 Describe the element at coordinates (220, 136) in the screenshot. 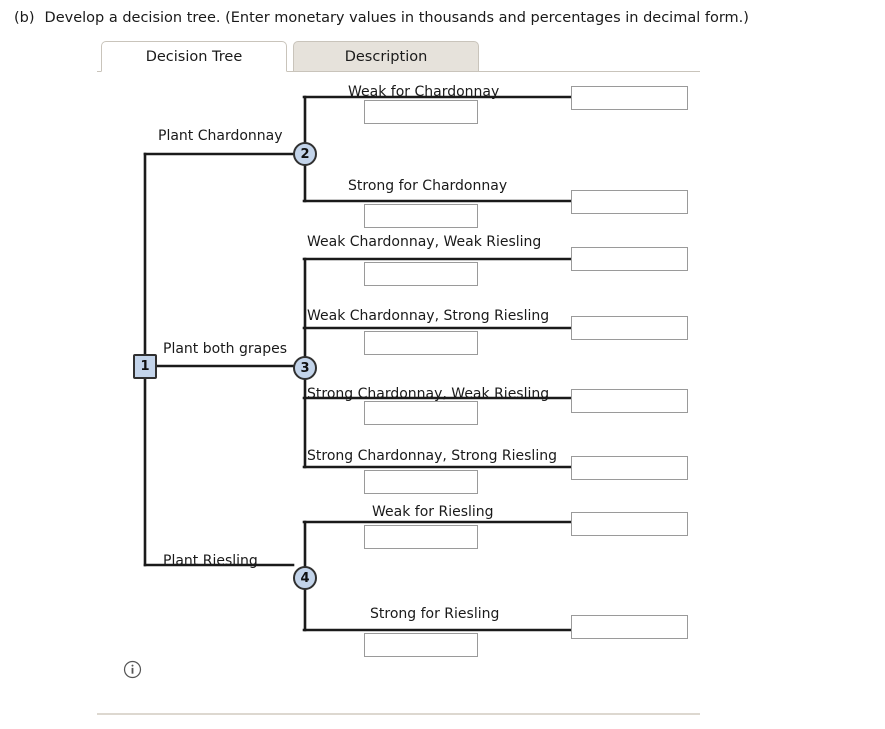

I see `branch-label-plant-chardonnay: Plant Chardonnay` at that location.